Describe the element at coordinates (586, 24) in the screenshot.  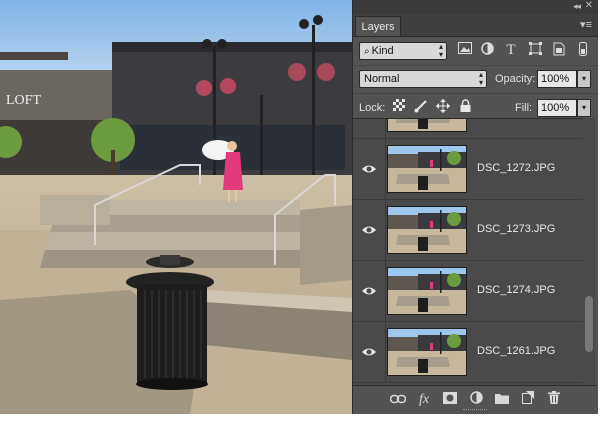
I see `panel-menu-icon: ▾≡` at that location.